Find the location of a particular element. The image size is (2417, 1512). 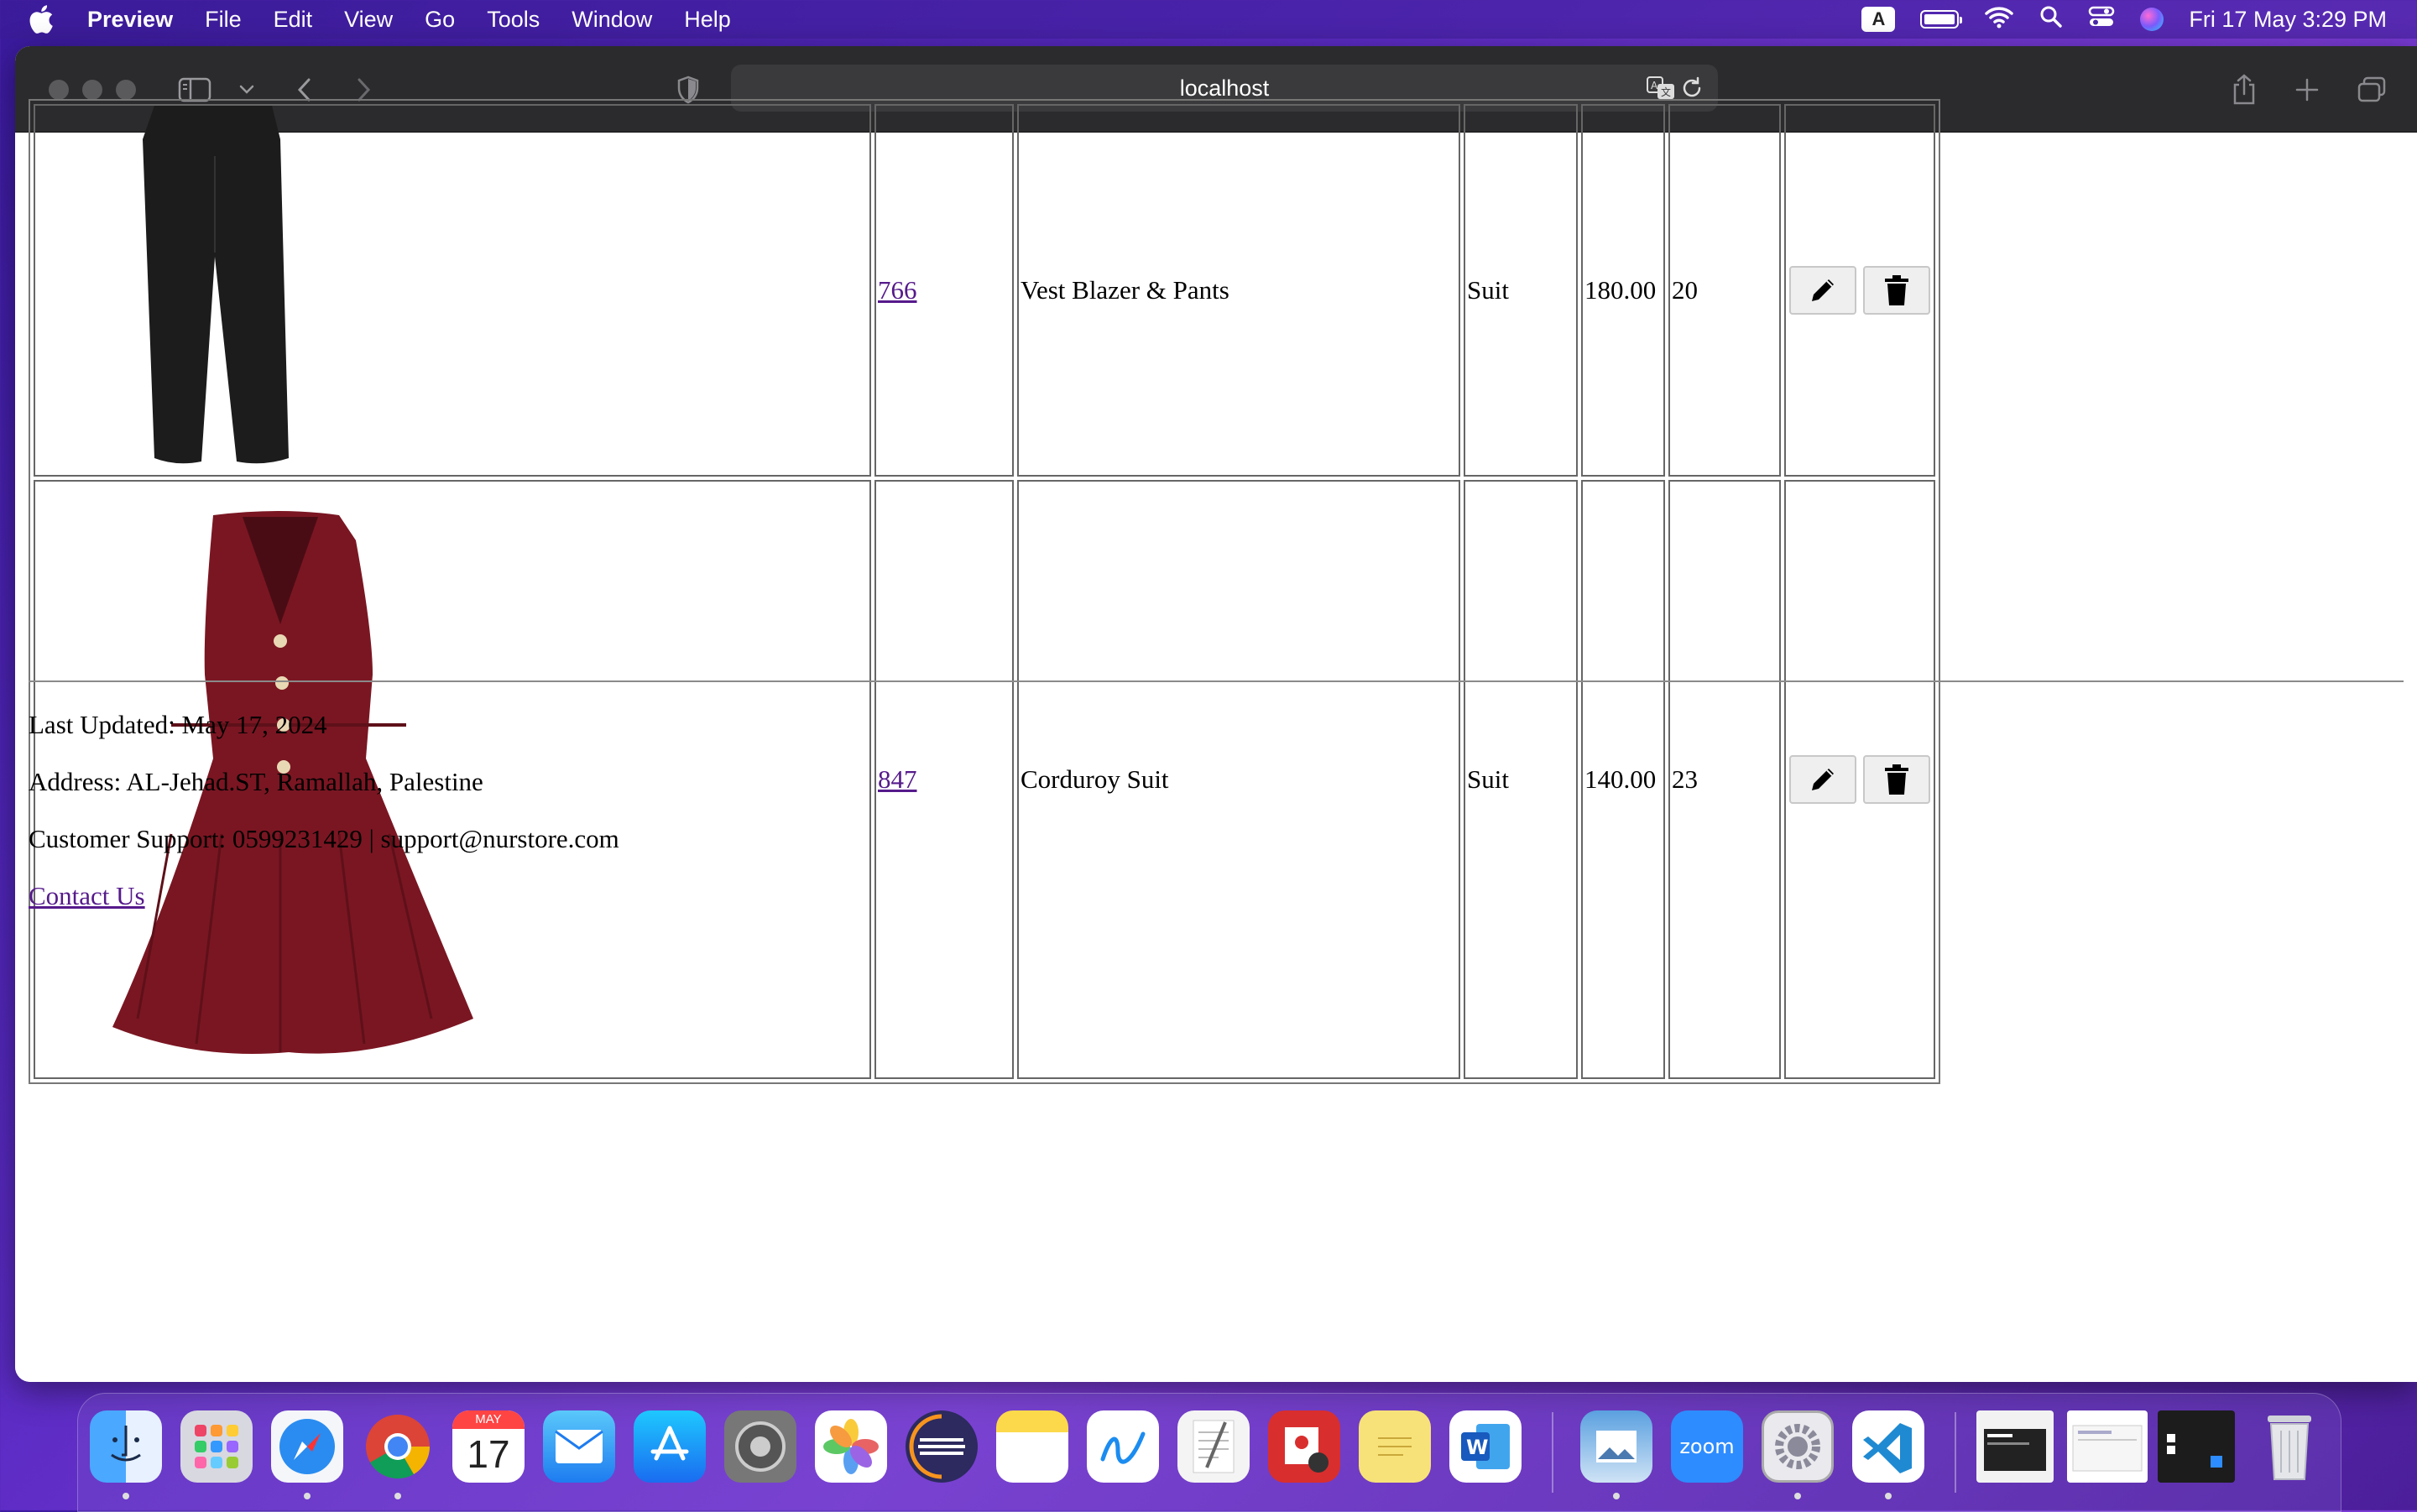

wifi-icon is located at coordinates (1999, 20).